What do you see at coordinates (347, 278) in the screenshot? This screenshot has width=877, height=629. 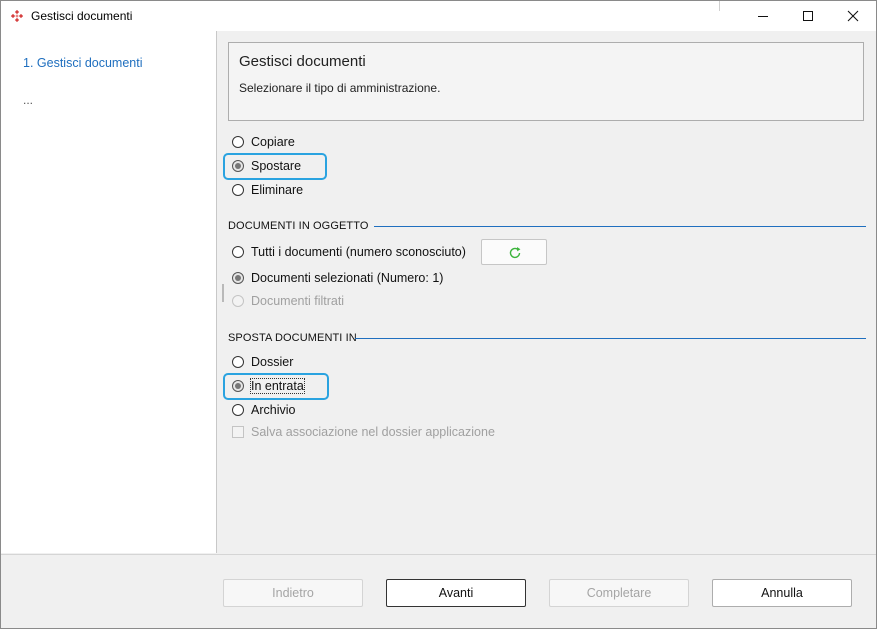 I see `radio-label: Documenti selezionati (Numero: 1)` at bounding box center [347, 278].